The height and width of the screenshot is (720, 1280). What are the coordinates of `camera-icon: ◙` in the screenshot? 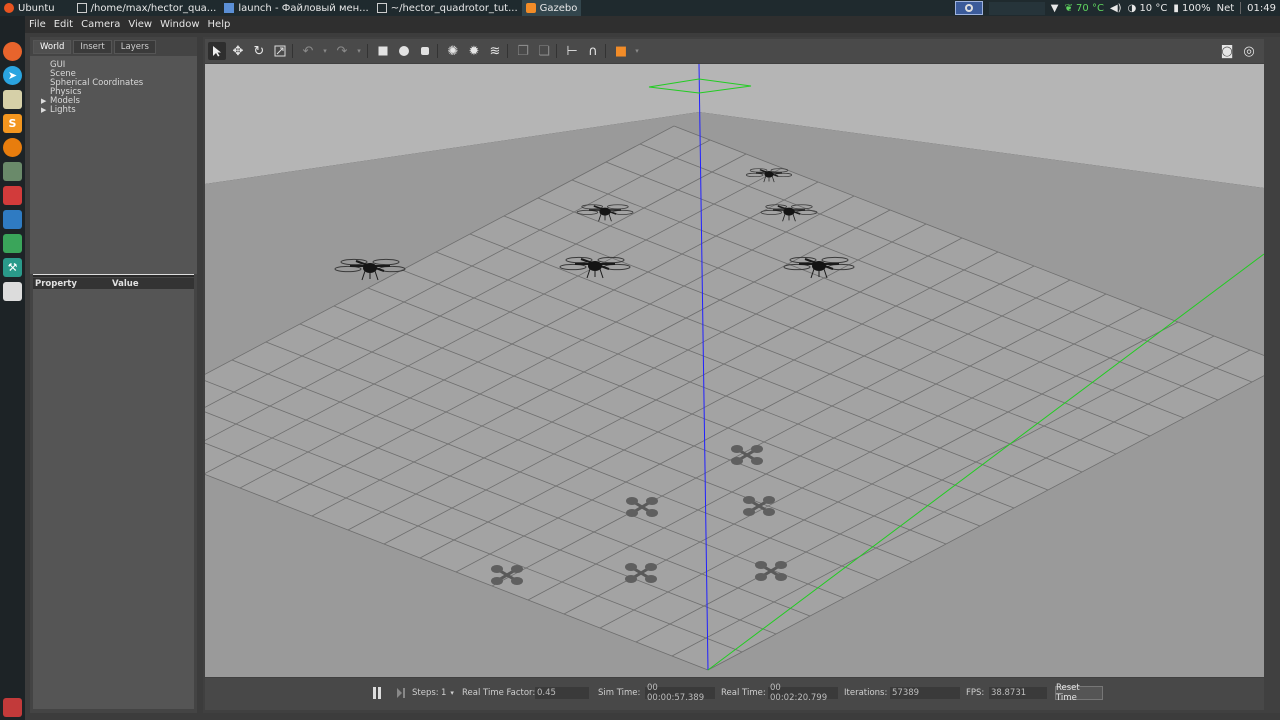 It's located at (1227, 51).